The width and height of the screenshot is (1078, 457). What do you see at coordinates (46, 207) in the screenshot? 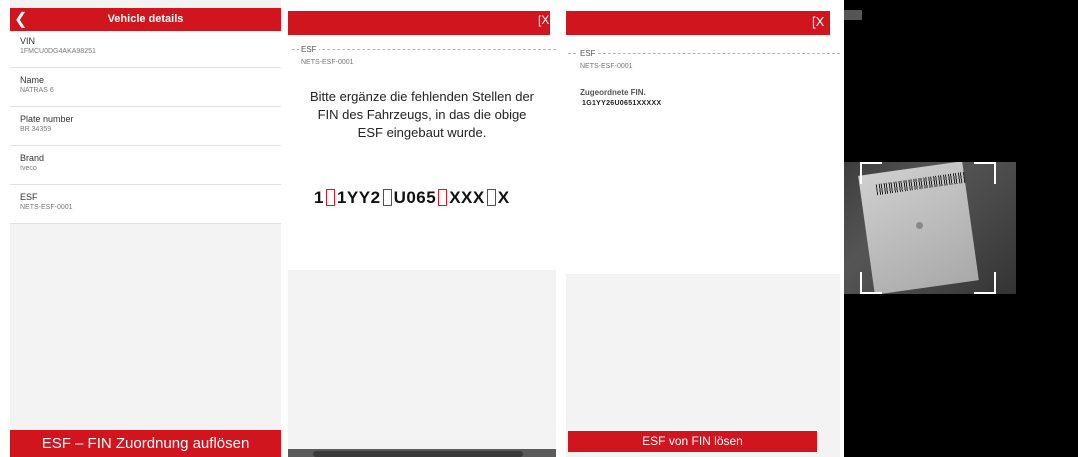
I see `field-value: NETS-ESF-0001` at bounding box center [46, 207].